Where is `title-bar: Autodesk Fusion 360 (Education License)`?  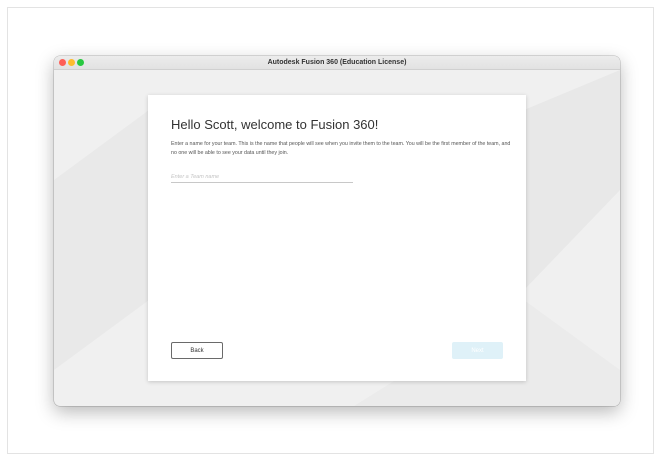
title-bar: Autodesk Fusion 360 (Education License) is located at coordinates (337, 63).